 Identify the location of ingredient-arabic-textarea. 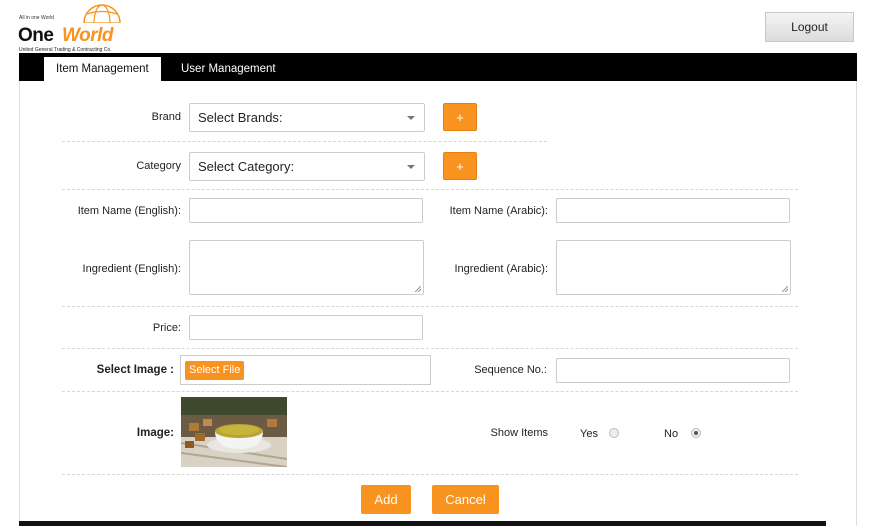
(673, 267).